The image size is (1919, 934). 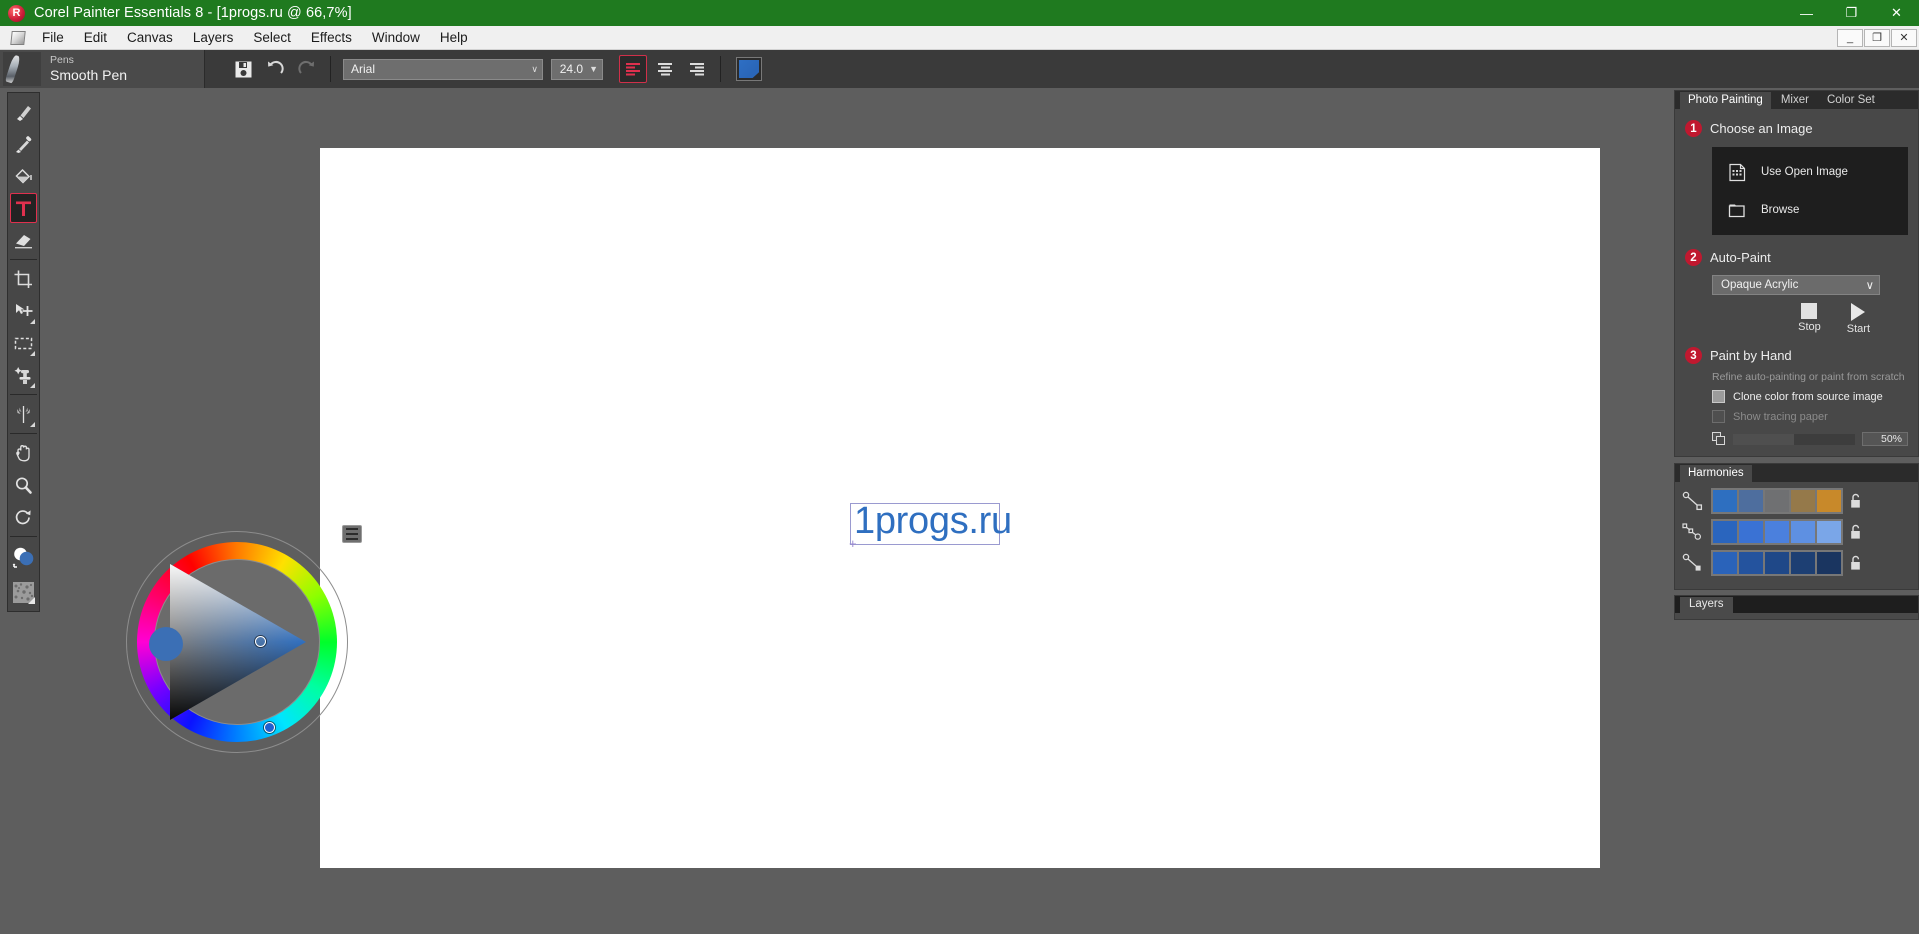 I want to click on tab-mixer: Mixer, so click(x=1794, y=100).